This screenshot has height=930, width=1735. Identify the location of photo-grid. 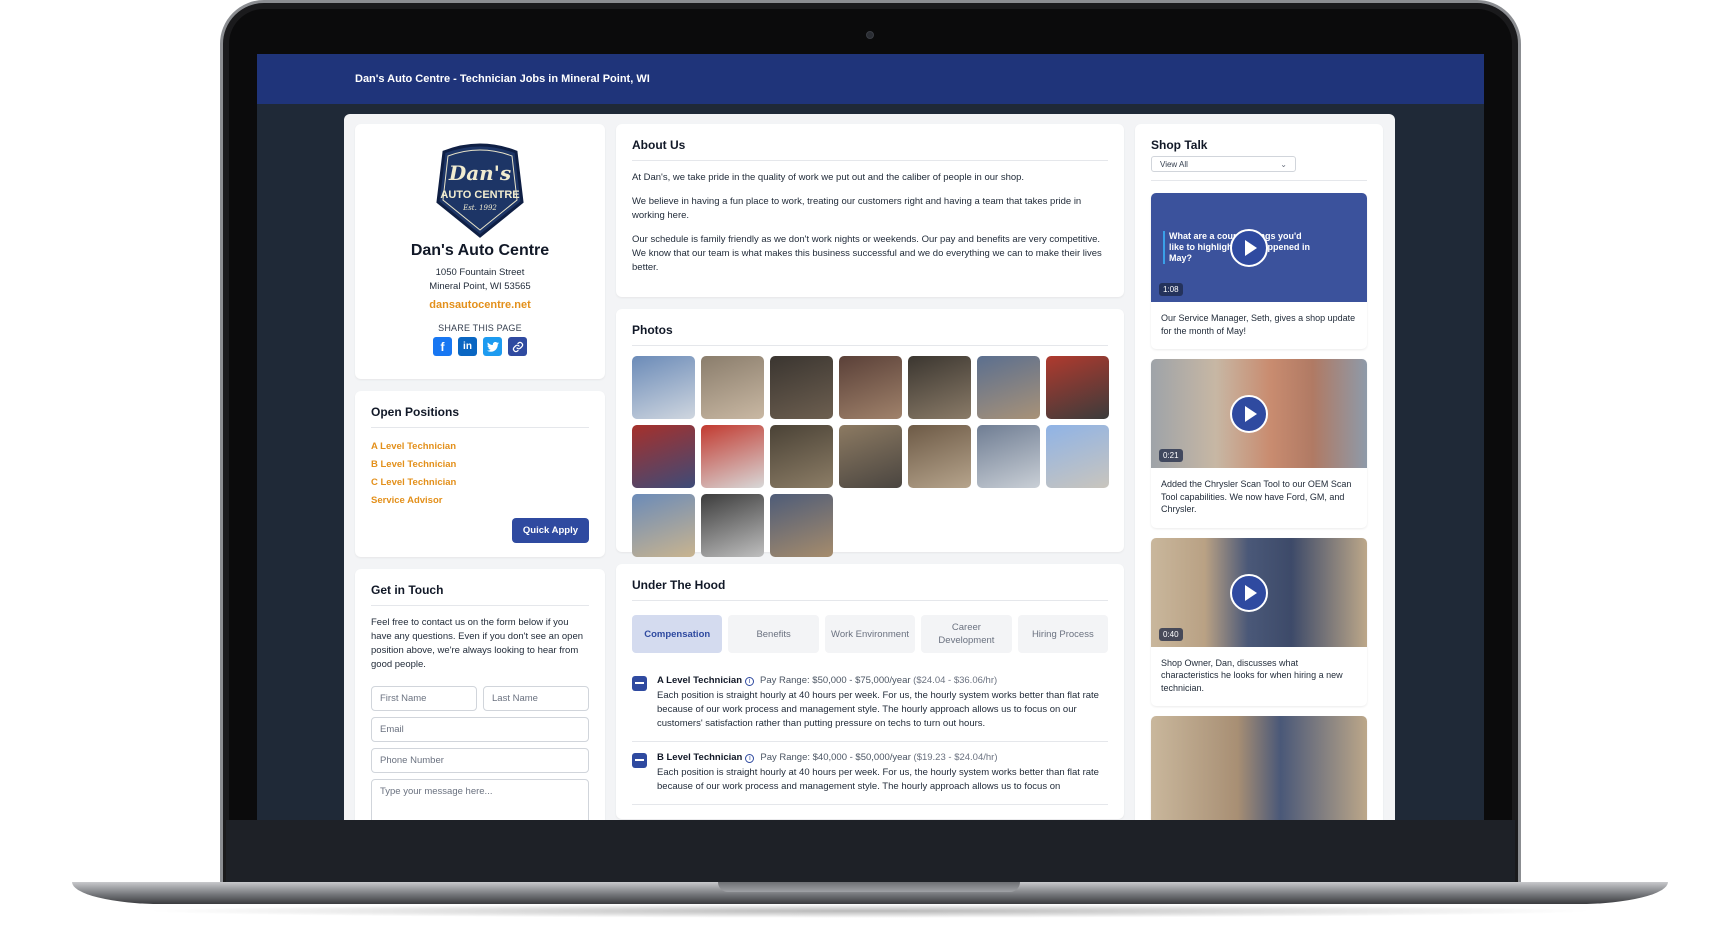
(870, 456).